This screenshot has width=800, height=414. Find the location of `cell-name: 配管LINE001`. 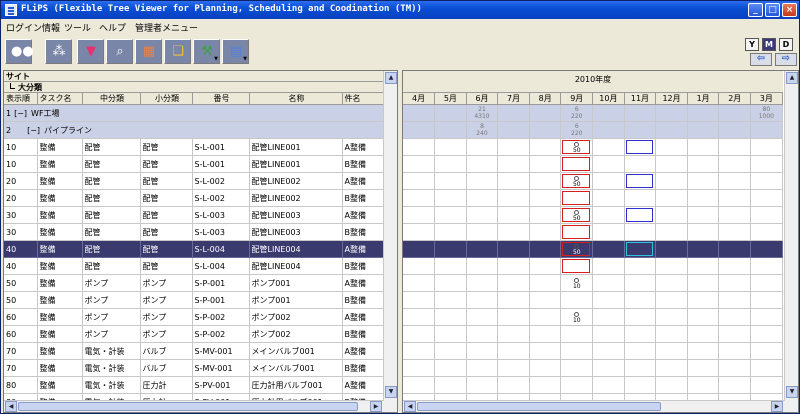

cell-name: 配管LINE001 is located at coordinates (296, 147).